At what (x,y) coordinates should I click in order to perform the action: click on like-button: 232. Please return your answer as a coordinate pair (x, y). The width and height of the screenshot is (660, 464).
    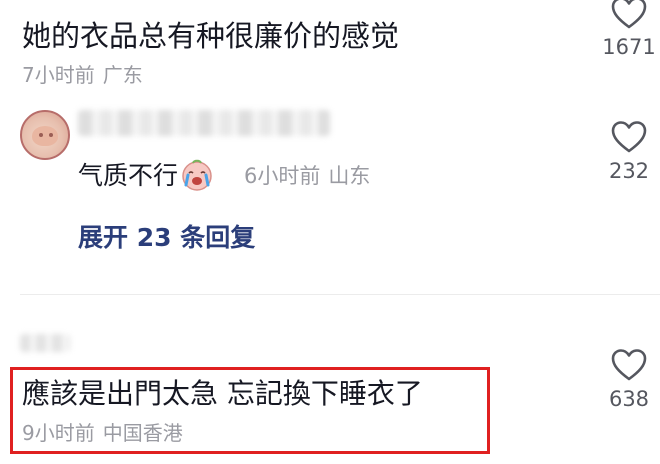
    Looking at the image, I should click on (629, 152).